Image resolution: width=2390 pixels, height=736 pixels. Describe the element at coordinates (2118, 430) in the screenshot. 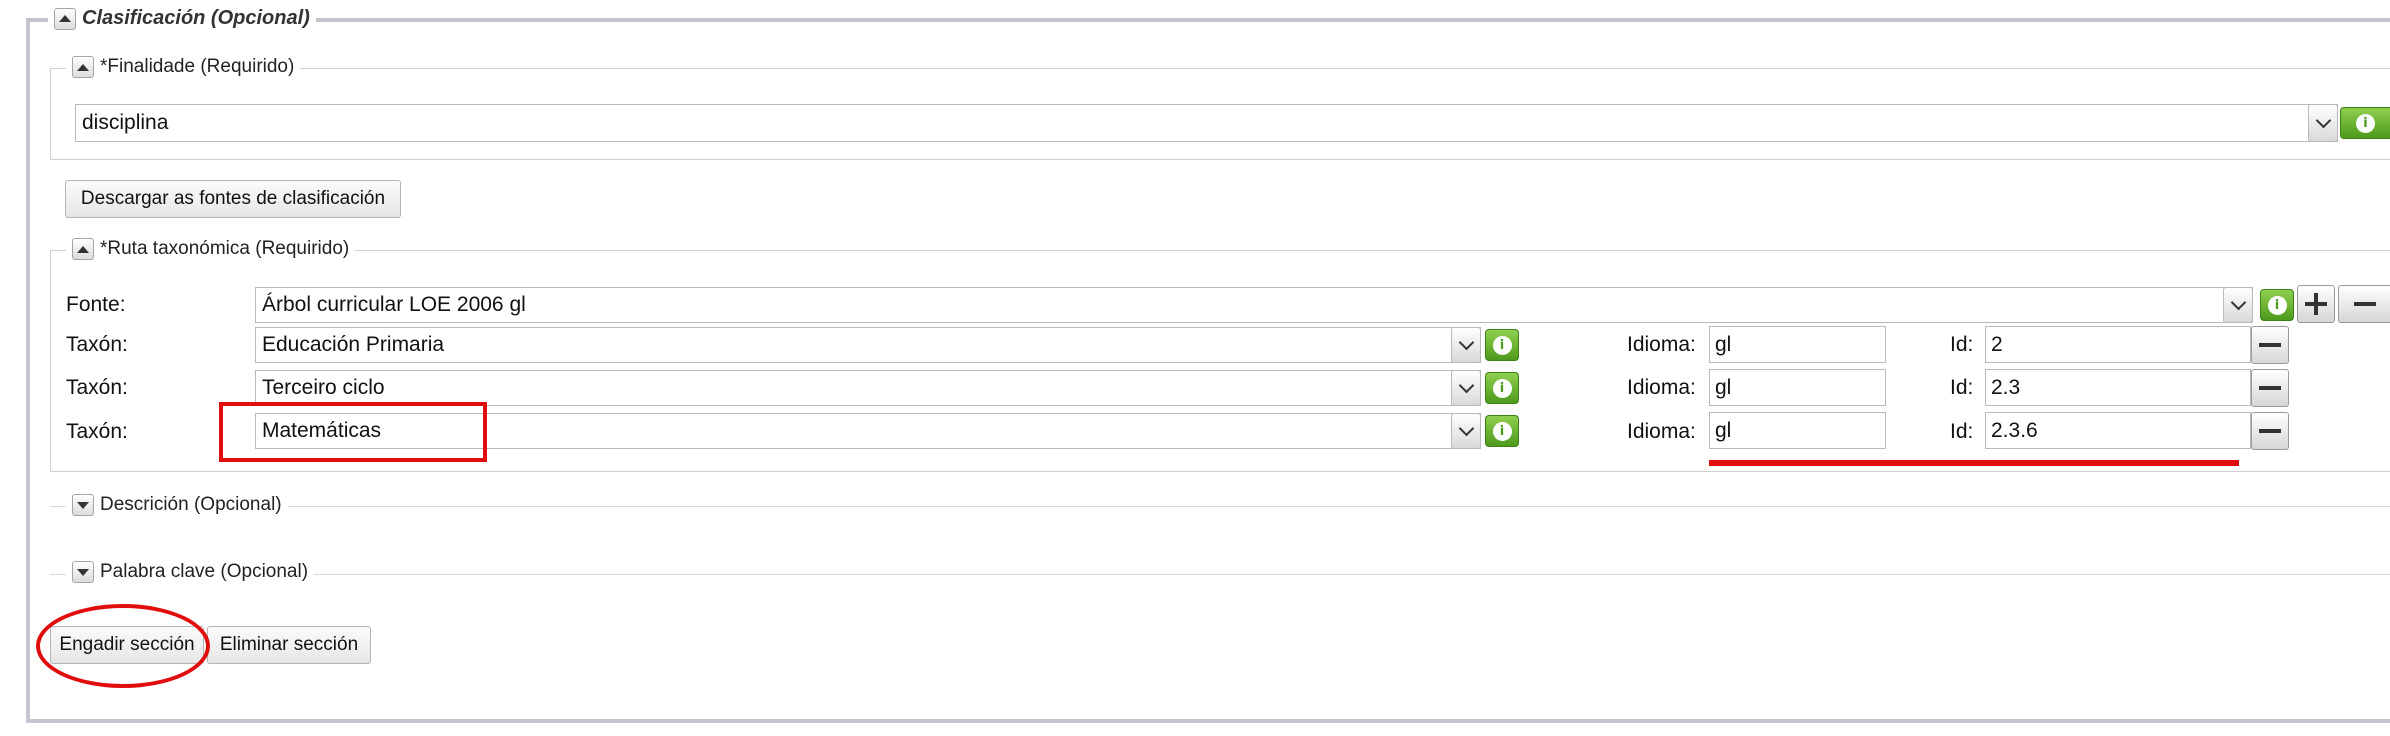

I see `id-input: 2.3.6` at that location.